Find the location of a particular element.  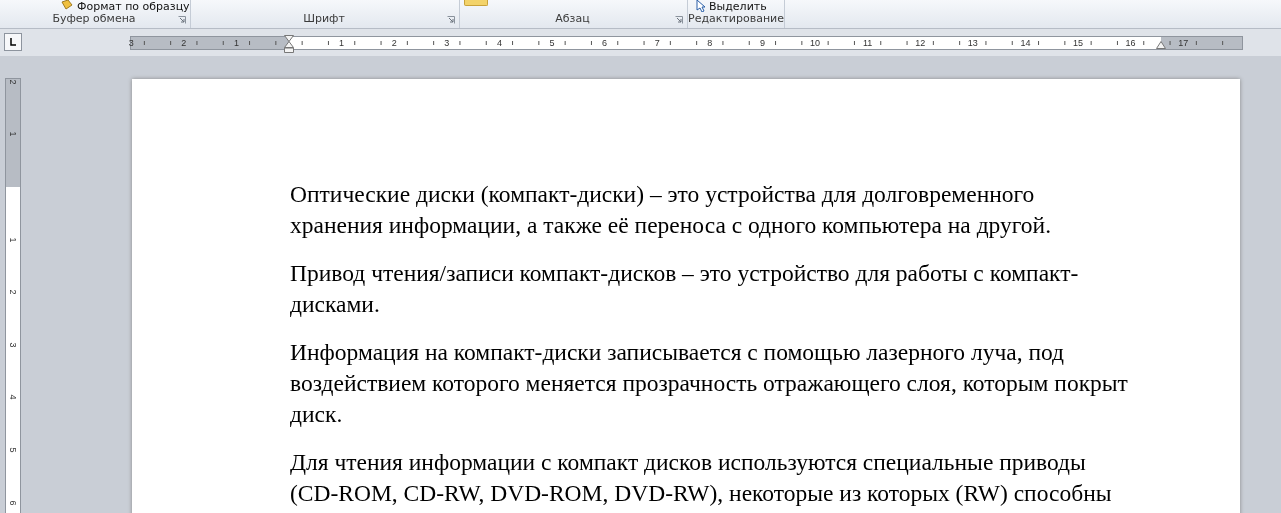

horizontal-ruler: 3 2 1 1 2 3 4 5 6 7 8 9 10 11 12 13 14 15 16 17 is located at coordinates (686, 43).